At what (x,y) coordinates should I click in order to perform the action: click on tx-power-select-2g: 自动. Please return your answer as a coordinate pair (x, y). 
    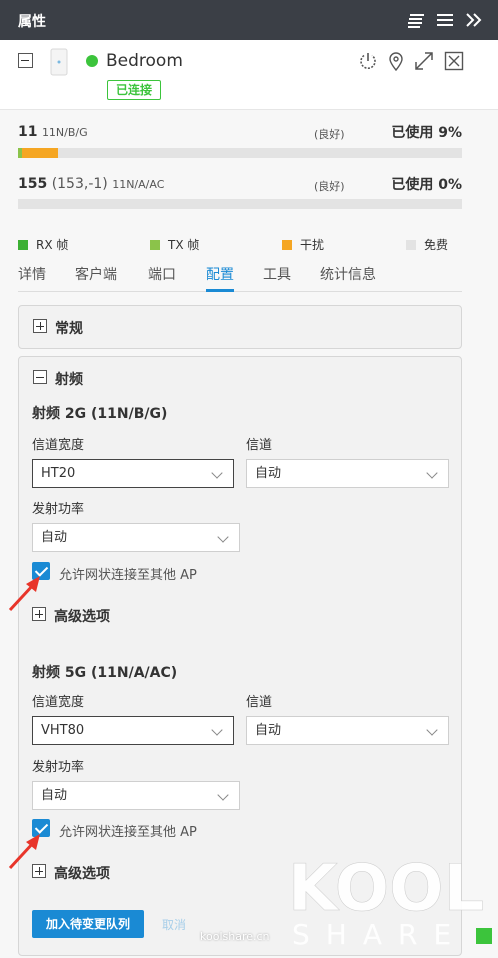
    Looking at the image, I should click on (136, 537).